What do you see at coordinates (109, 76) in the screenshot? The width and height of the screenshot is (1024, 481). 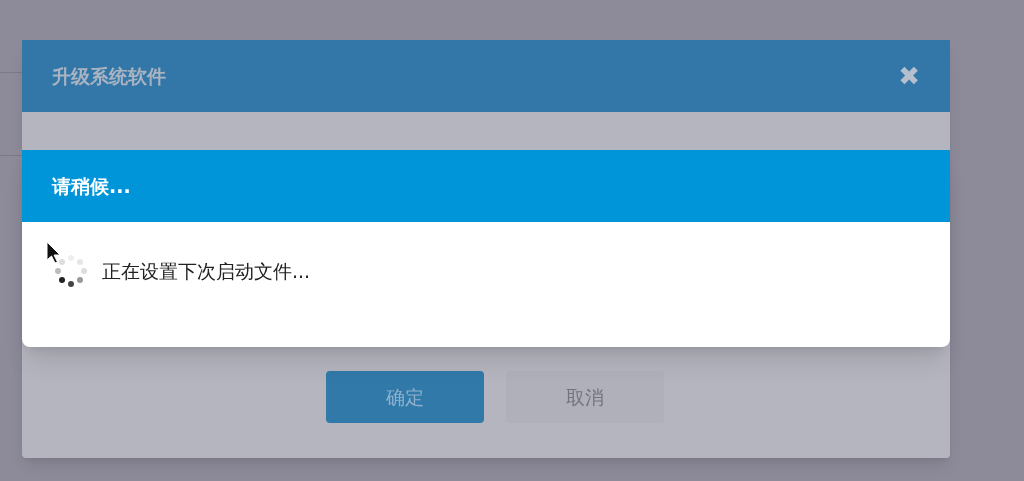 I see `dialog-title: 升级系统软件` at bounding box center [109, 76].